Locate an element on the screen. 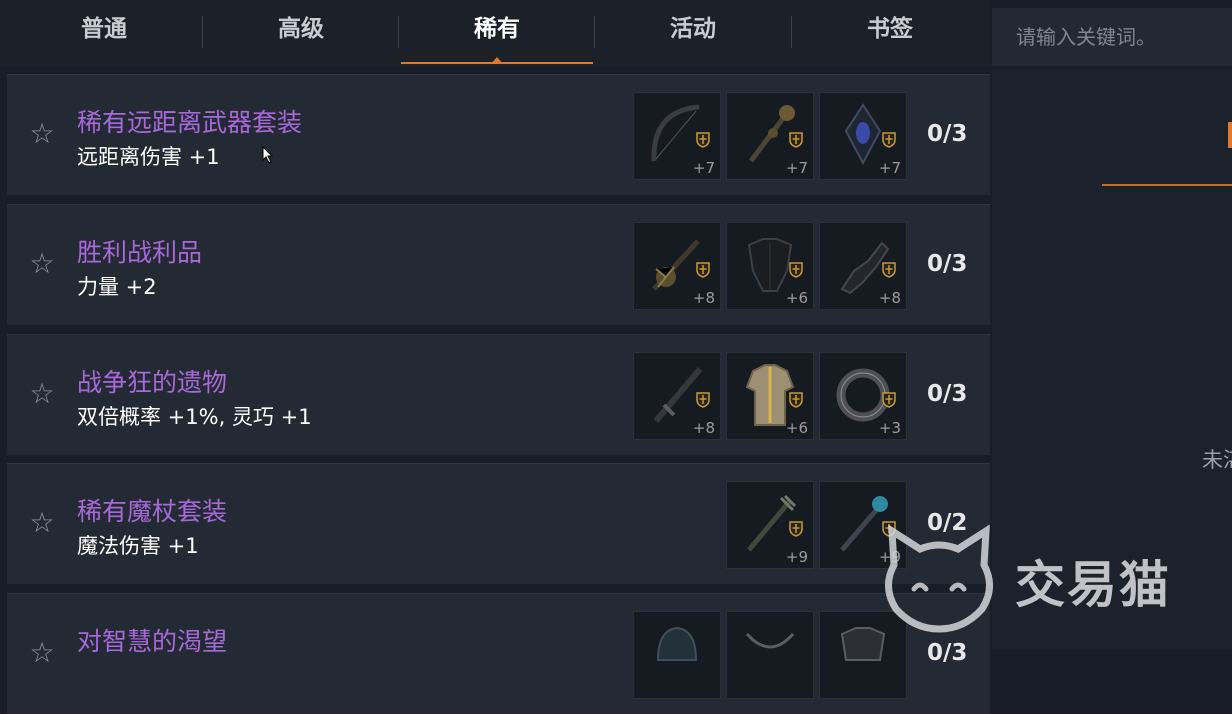 The width and height of the screenshot is (1232, 714). tab-rare: 稀有 is located at coordinates (497, 32).